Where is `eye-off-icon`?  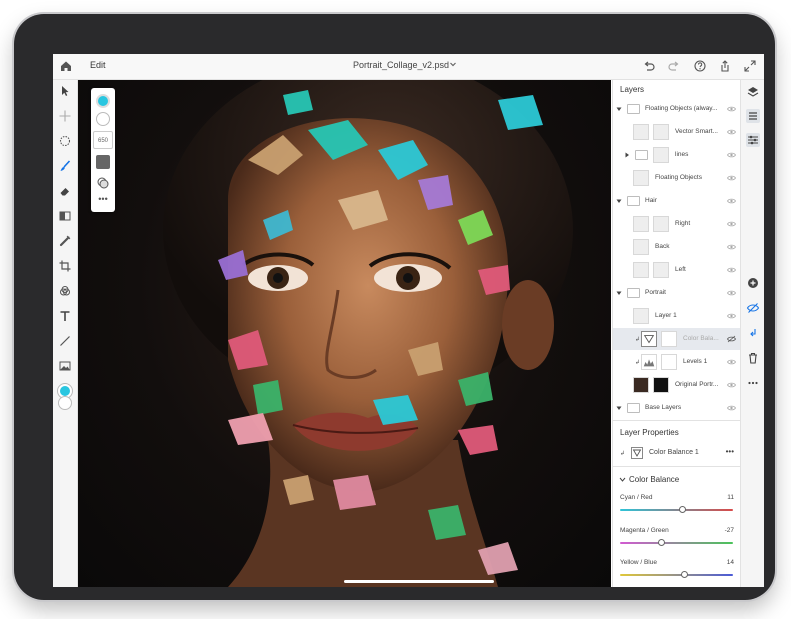 eye-off-icon is located at coordinates (731, 339).